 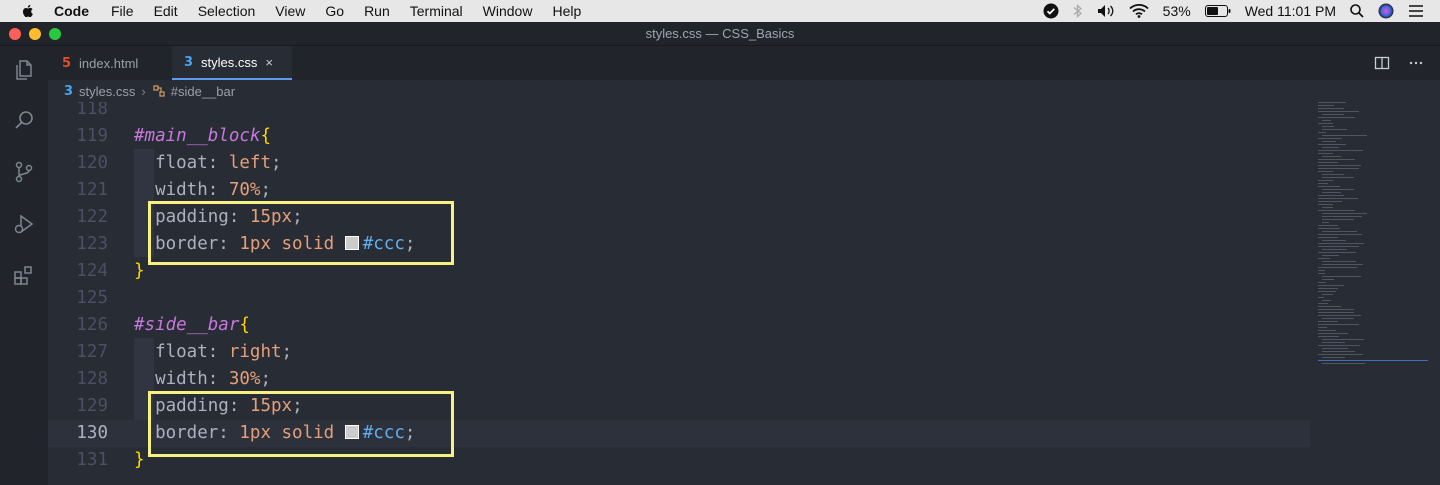 What do you see at coordinates (679, 352) in the screenshot?
I see `code-line: 127 float: right;` at bounding box center [679, 352].